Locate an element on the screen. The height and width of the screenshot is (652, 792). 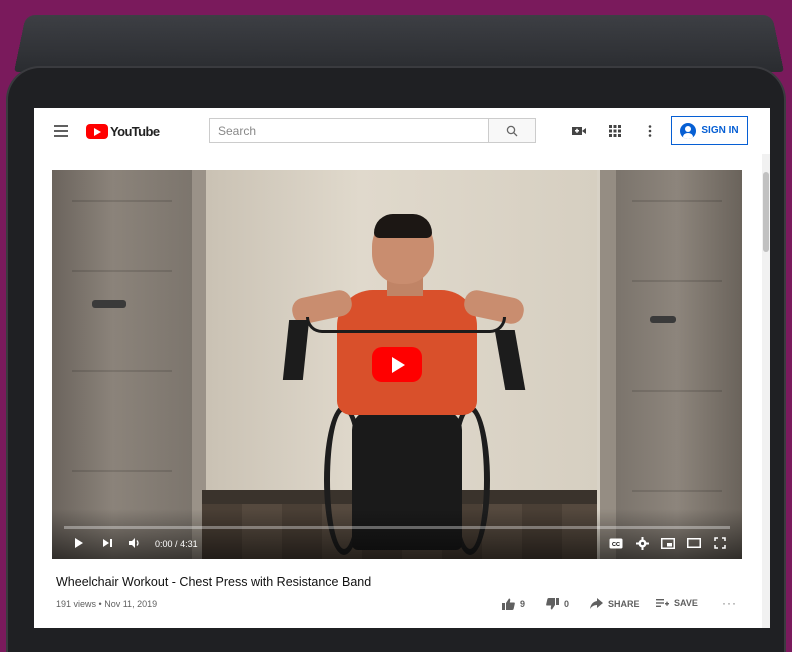
svg-text: CC is located at coordinates (616, 544).